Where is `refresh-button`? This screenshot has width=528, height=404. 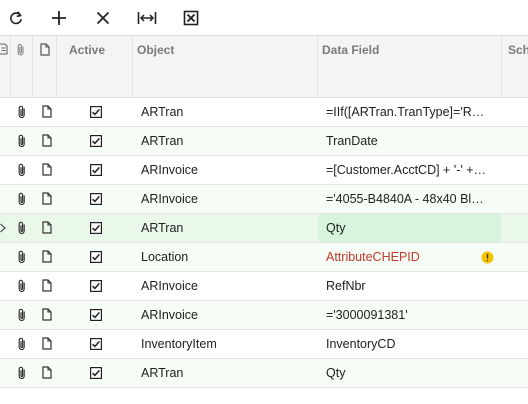
refresh-button is located at coordinates (16, 18).